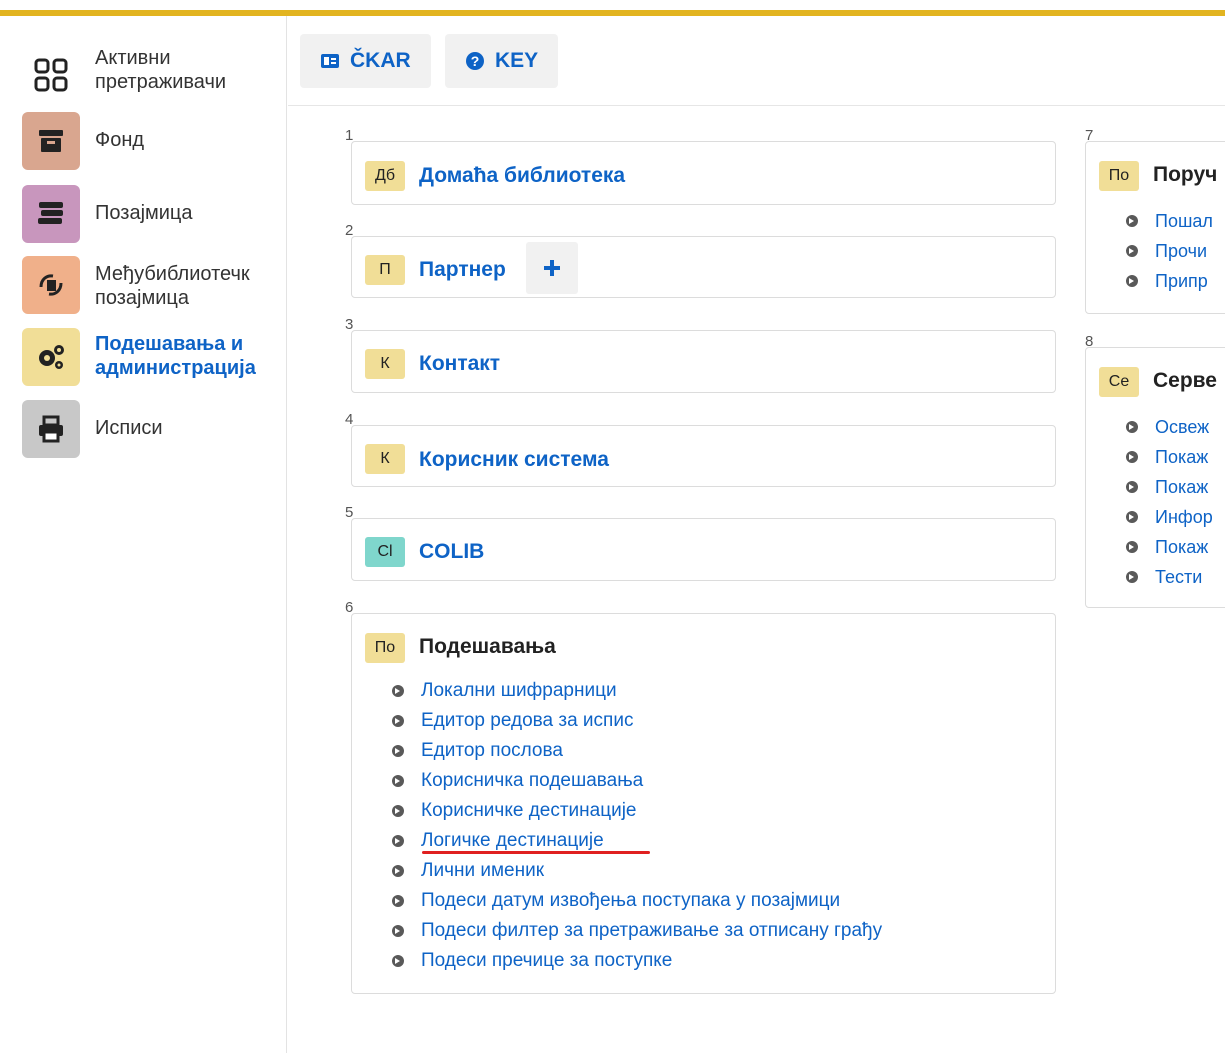  I want to click on panel-messages: По Поруч Пошал Прочи Припр, so click(1155, 227).